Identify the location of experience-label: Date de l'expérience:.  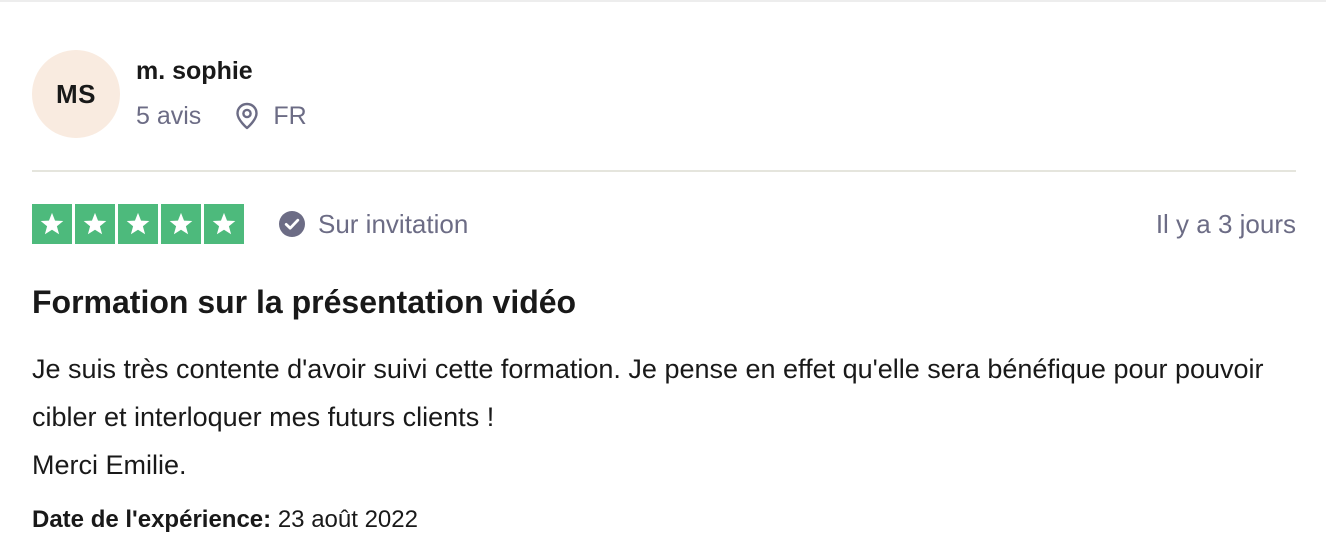
(152, 519).